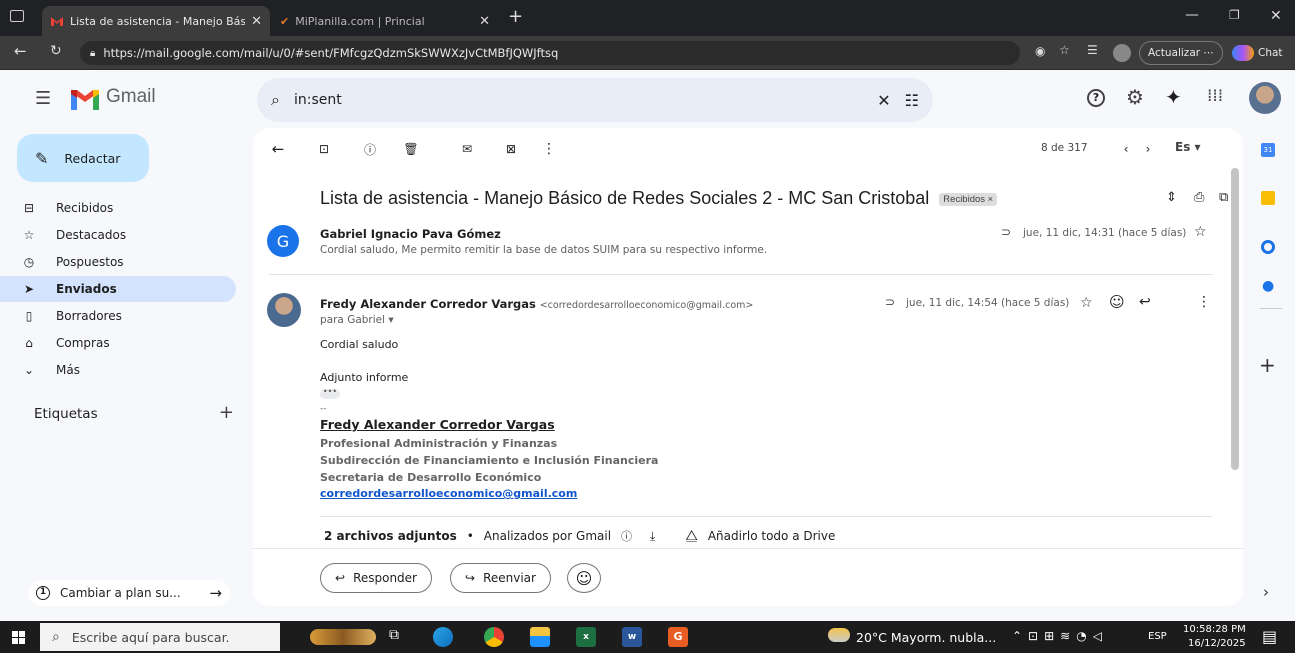 The width and height of the screenshot is (1295, 653). What do you see at coordinates (283, 241) in the screenshot?
I see `sender-avatar: G` at bounding box center [283, 241].